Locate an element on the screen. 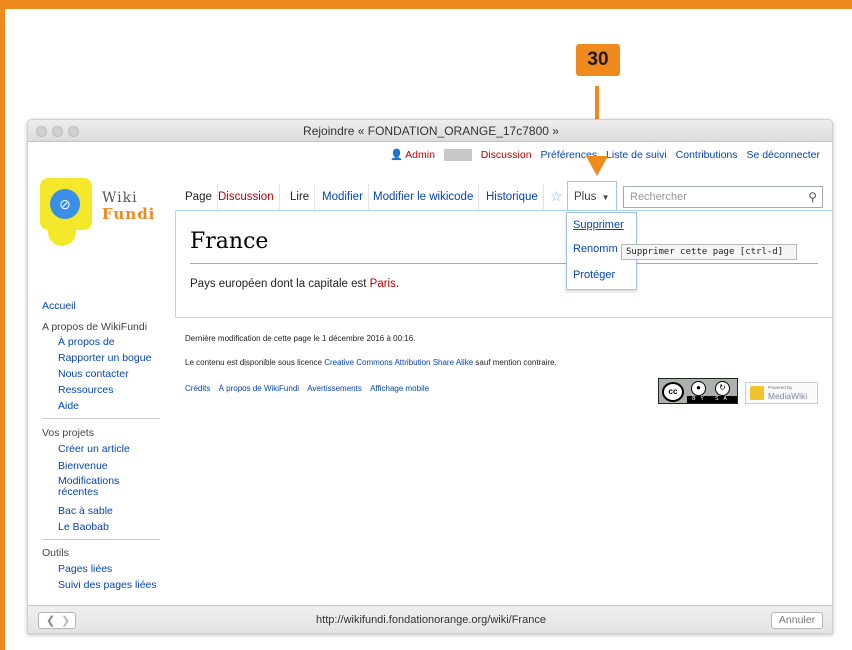 The image size is (852, 650). tab-discussion: Discussion is located at coordinates (246, 197).